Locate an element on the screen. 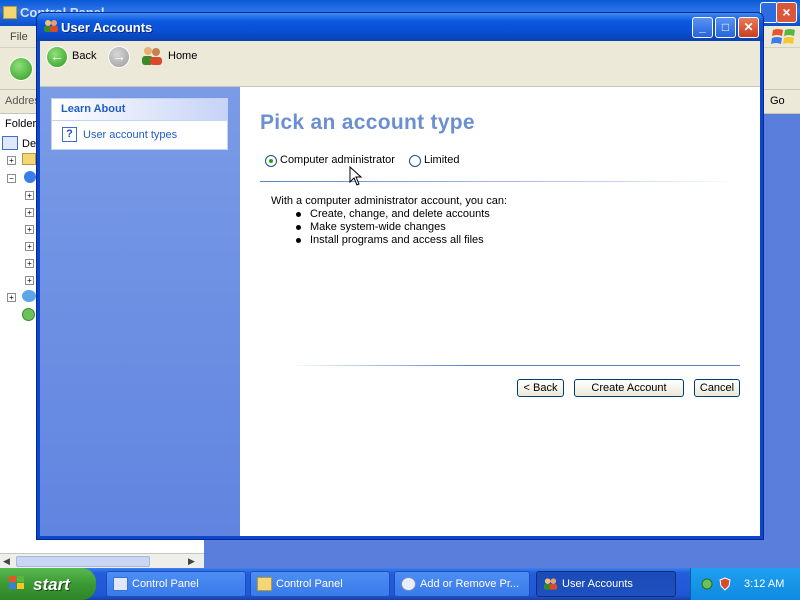  back-button: < Back is located at coordinates (540, 388).